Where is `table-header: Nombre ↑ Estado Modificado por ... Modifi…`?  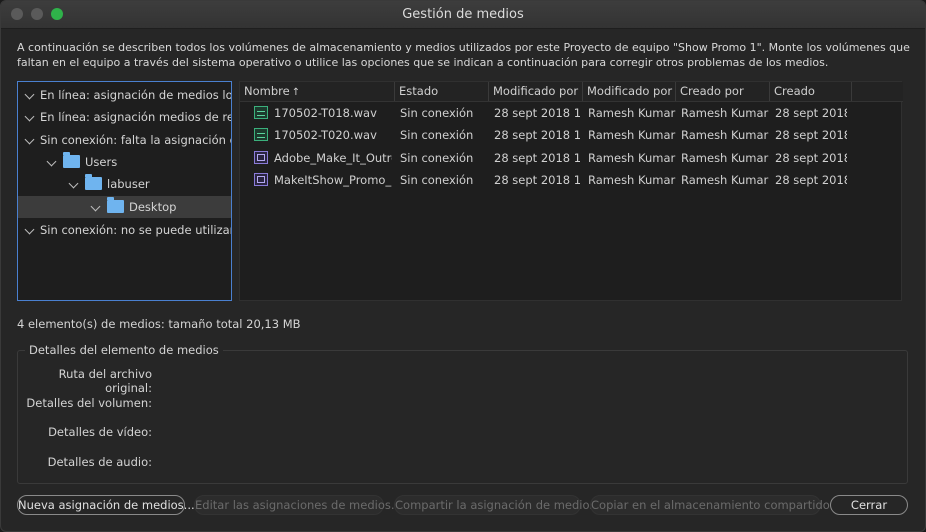 table-header: Nombre ↑ Estado Modificado por ... Modifi… is located at coordinates (571, 92).